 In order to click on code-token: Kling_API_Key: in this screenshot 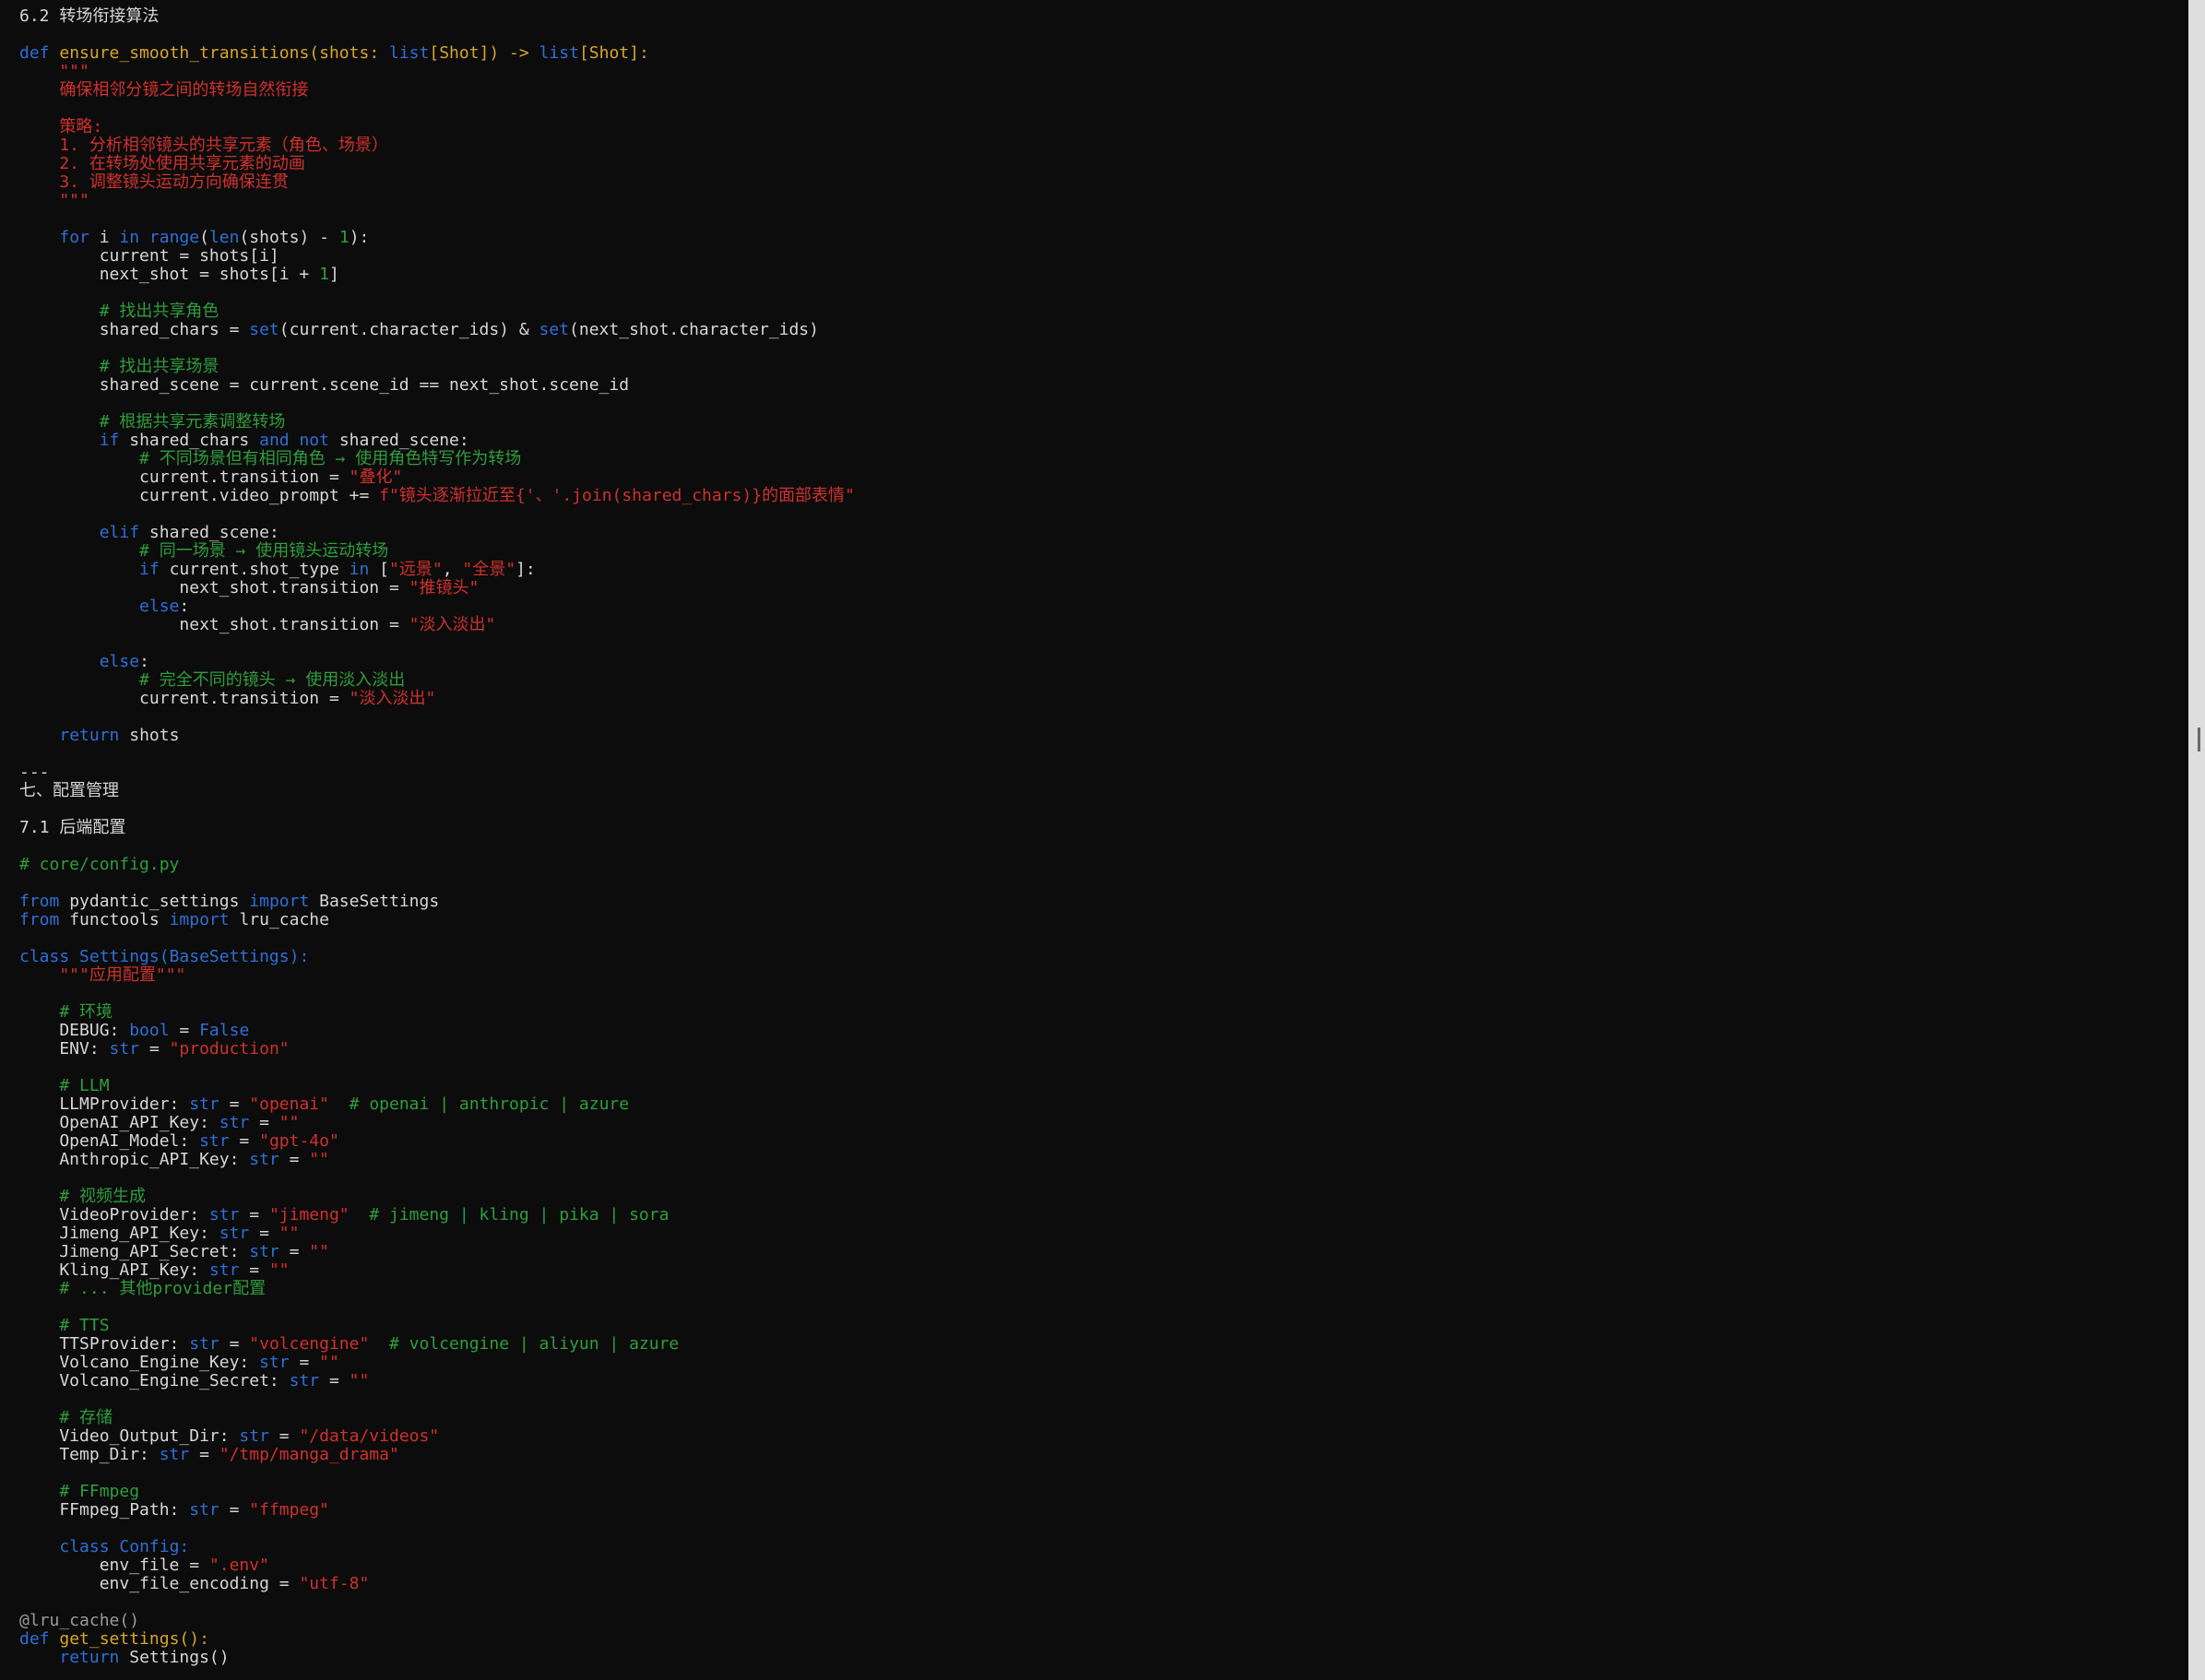, I will do `click(114, 1270)`.